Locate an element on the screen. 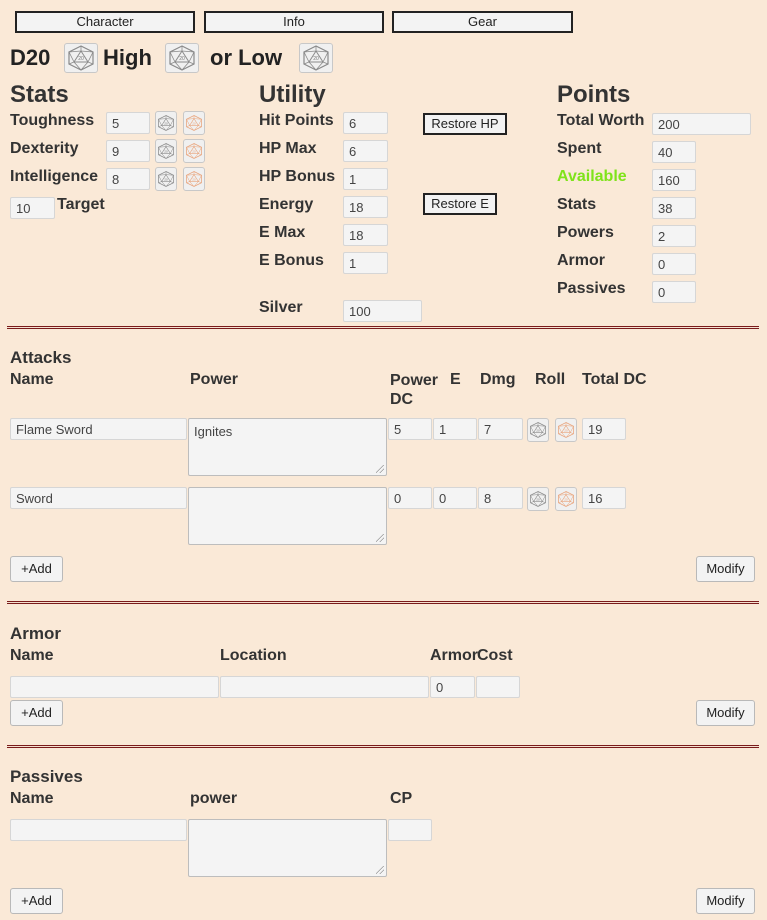  attack-power-textarea: Ignites is located at coordinates (287, 447).